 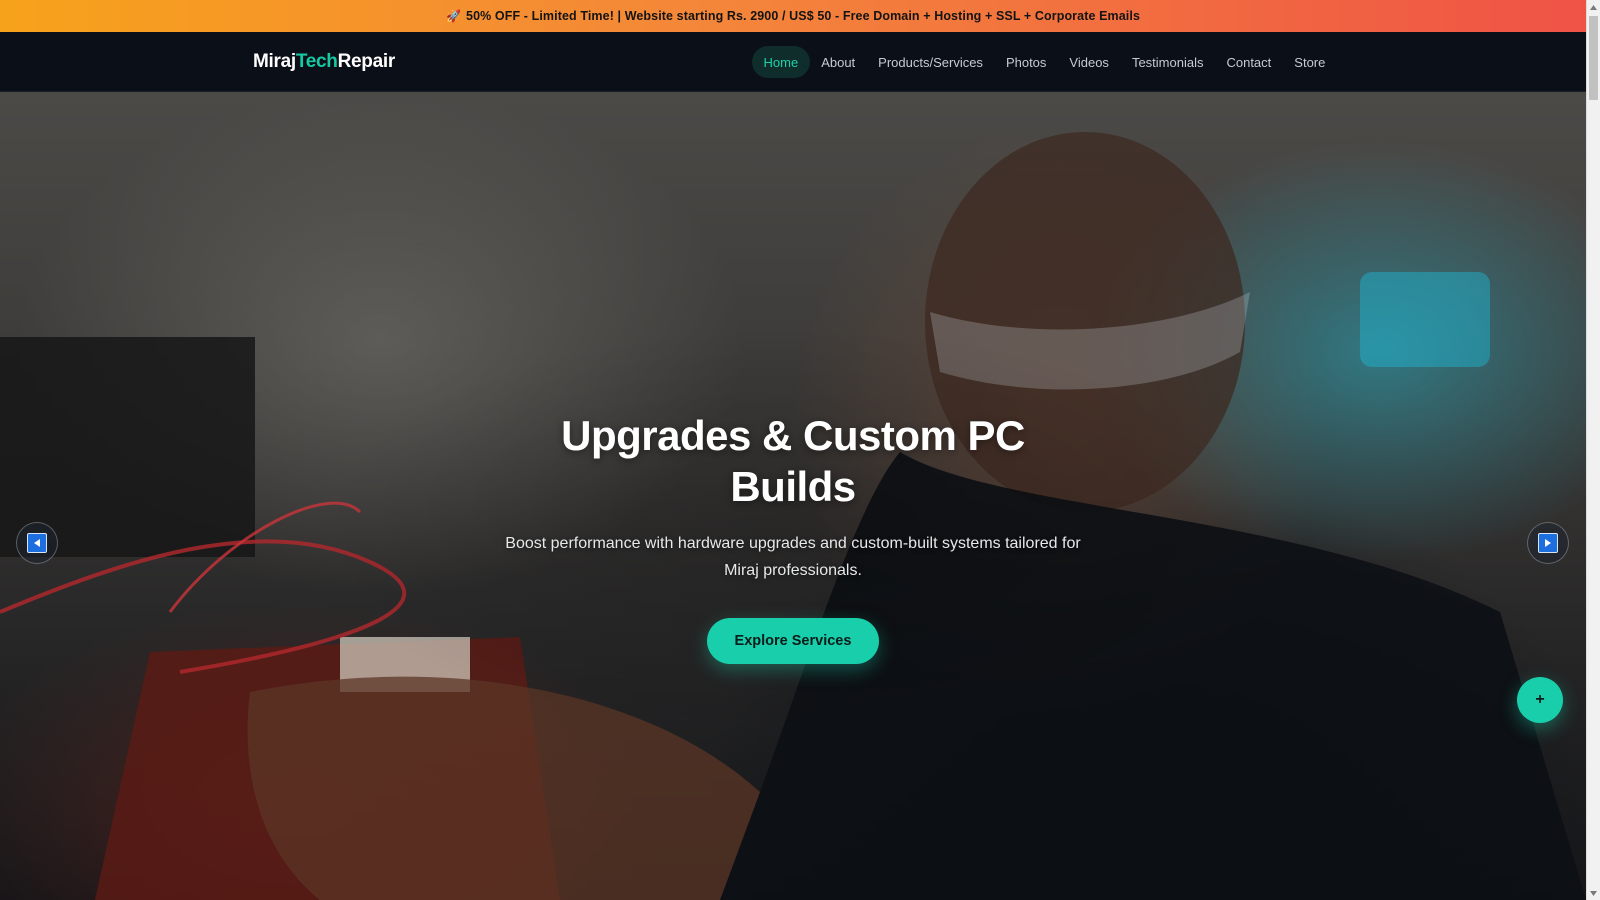 What do you see at coordinates (274, 61) in the screenshot?
I see `brand-part-1: Miraj` at bounding box center [274, 61].